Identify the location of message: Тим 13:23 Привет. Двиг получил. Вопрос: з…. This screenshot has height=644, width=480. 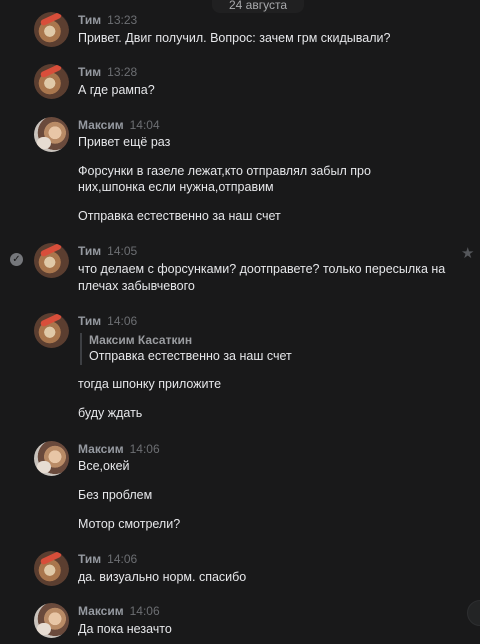
(240, 32).